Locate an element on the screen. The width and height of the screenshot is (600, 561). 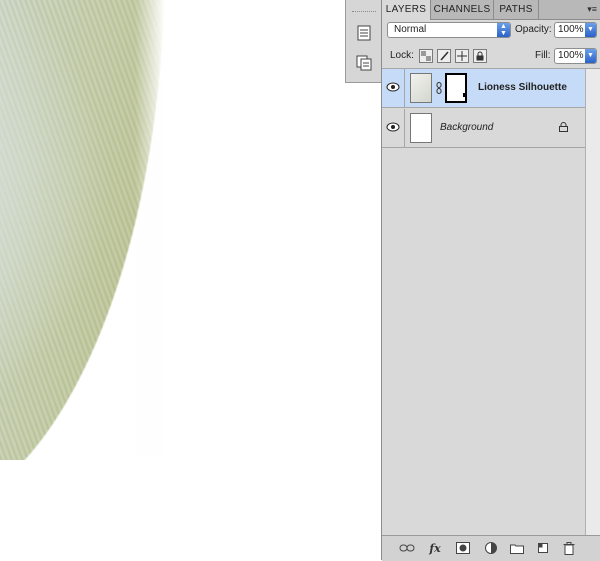
opacity-label: Opacity: is located at coordinates (533, 29).